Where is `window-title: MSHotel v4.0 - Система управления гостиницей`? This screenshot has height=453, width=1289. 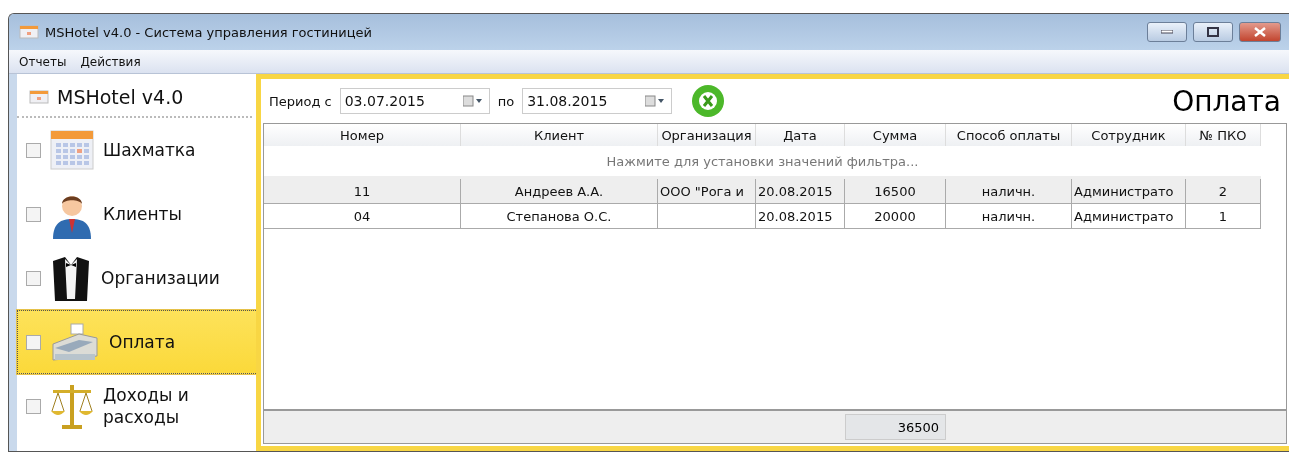
window-title: MSHotel v4.0 - Система управления гостиницей is located at coordinates (209, 32).